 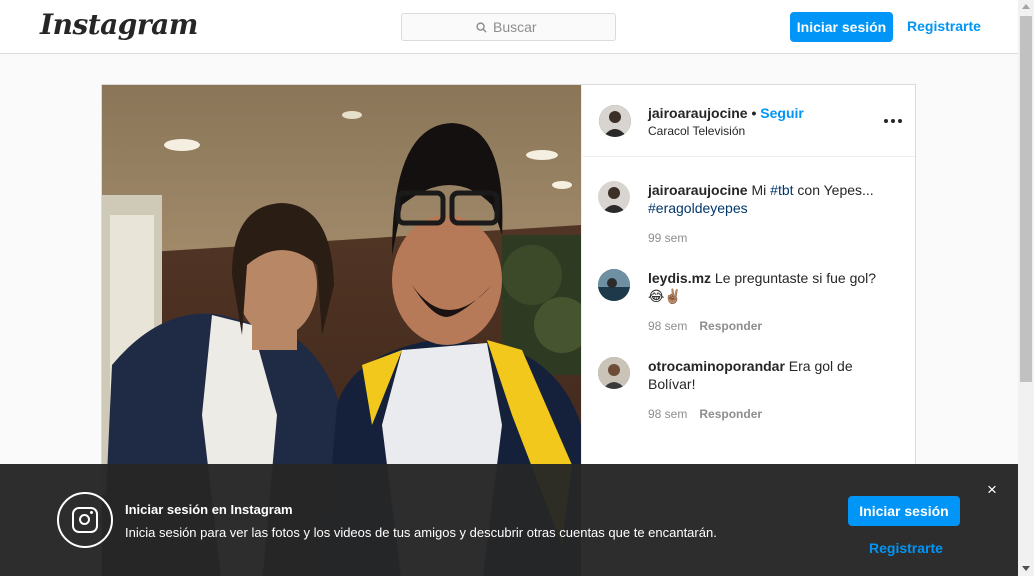 I want to click on search-placeholder: Buscar, so click(x=515, y=27).